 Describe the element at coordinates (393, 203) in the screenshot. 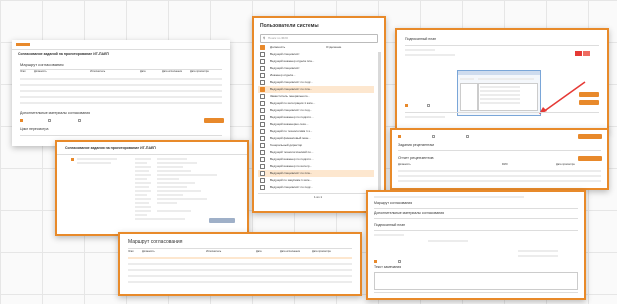

I see `section-title: Маршрут согласования` at that location.